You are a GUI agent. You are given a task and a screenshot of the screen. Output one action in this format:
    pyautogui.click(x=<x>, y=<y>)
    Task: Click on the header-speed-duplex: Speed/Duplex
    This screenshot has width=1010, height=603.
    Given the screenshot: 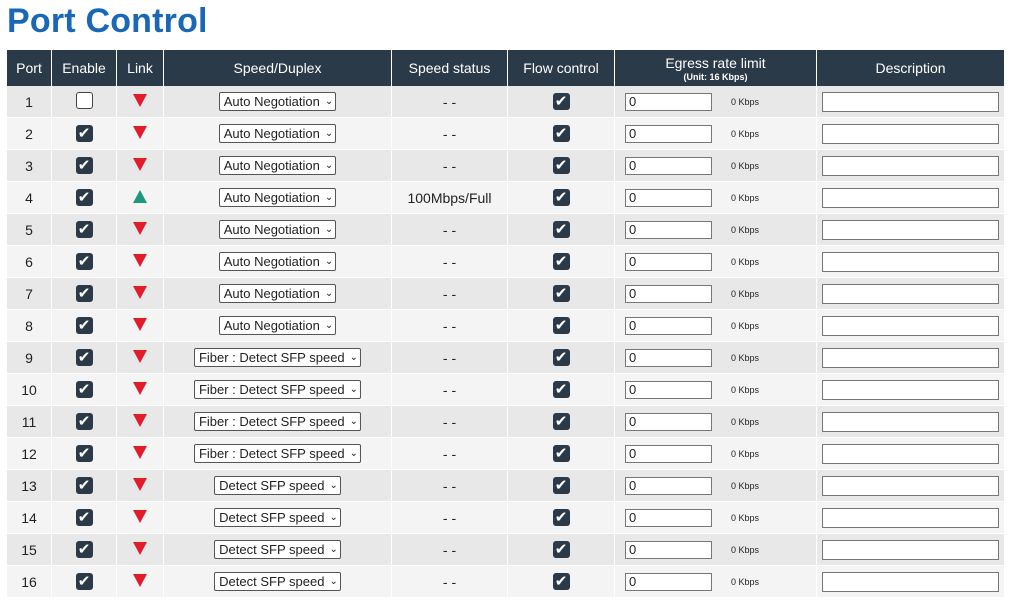 What is the action you would take?
    pyautogui.click(x=277, y=68)
    